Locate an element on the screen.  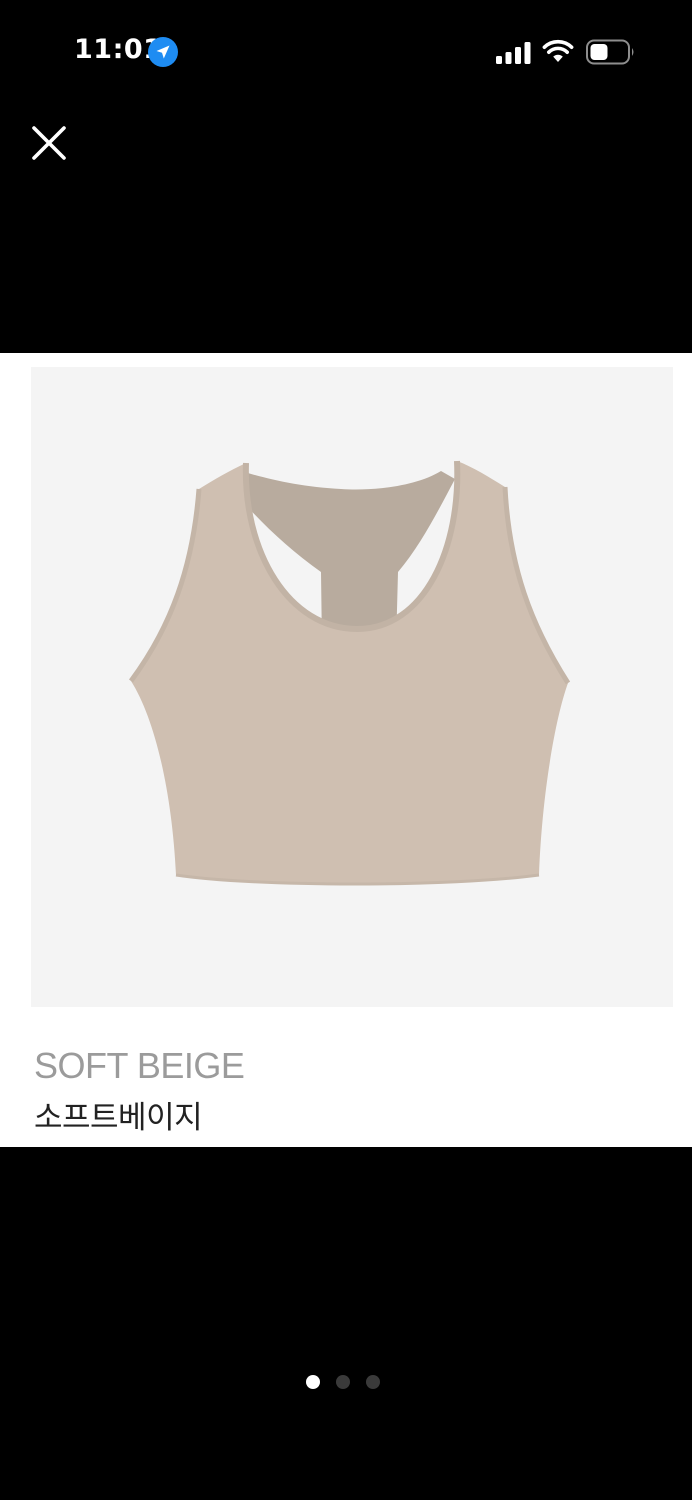
status-bar: 11:01 is located at coordinates (346, 50).